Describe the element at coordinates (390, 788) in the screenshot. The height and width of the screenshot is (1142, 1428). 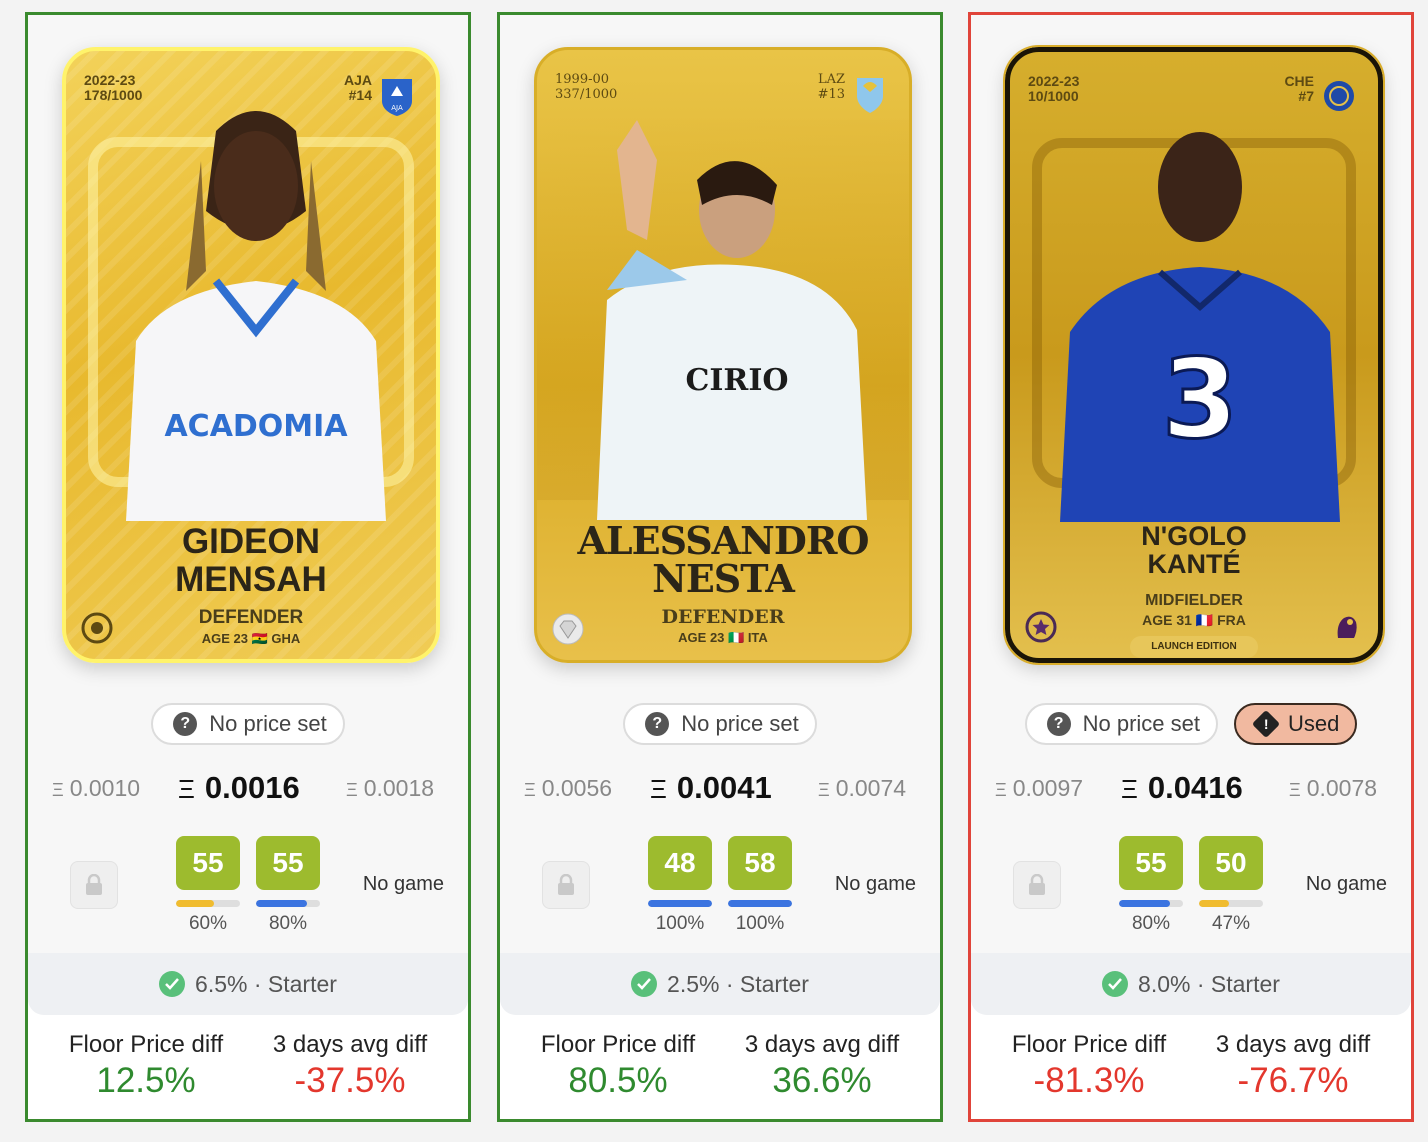
I see `price-high: Ξ 0.0018` at that location.